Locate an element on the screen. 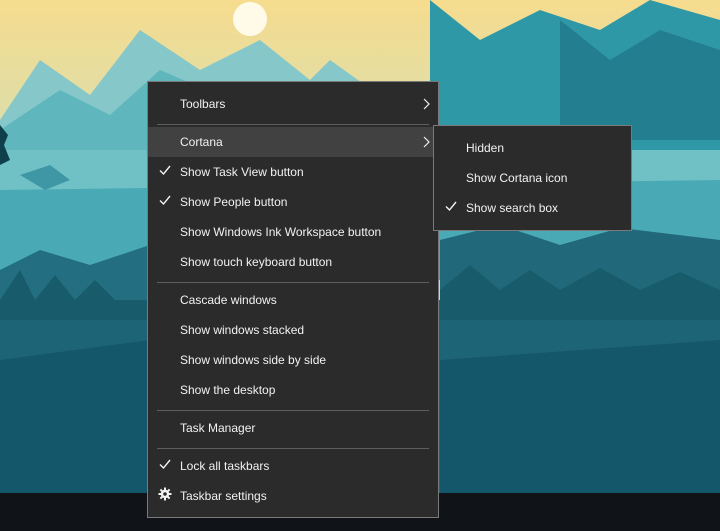 Image resolution: width=720 pixels, height=531 pixels. menu-item-label: Hidden is located at coordinates (485, 148).